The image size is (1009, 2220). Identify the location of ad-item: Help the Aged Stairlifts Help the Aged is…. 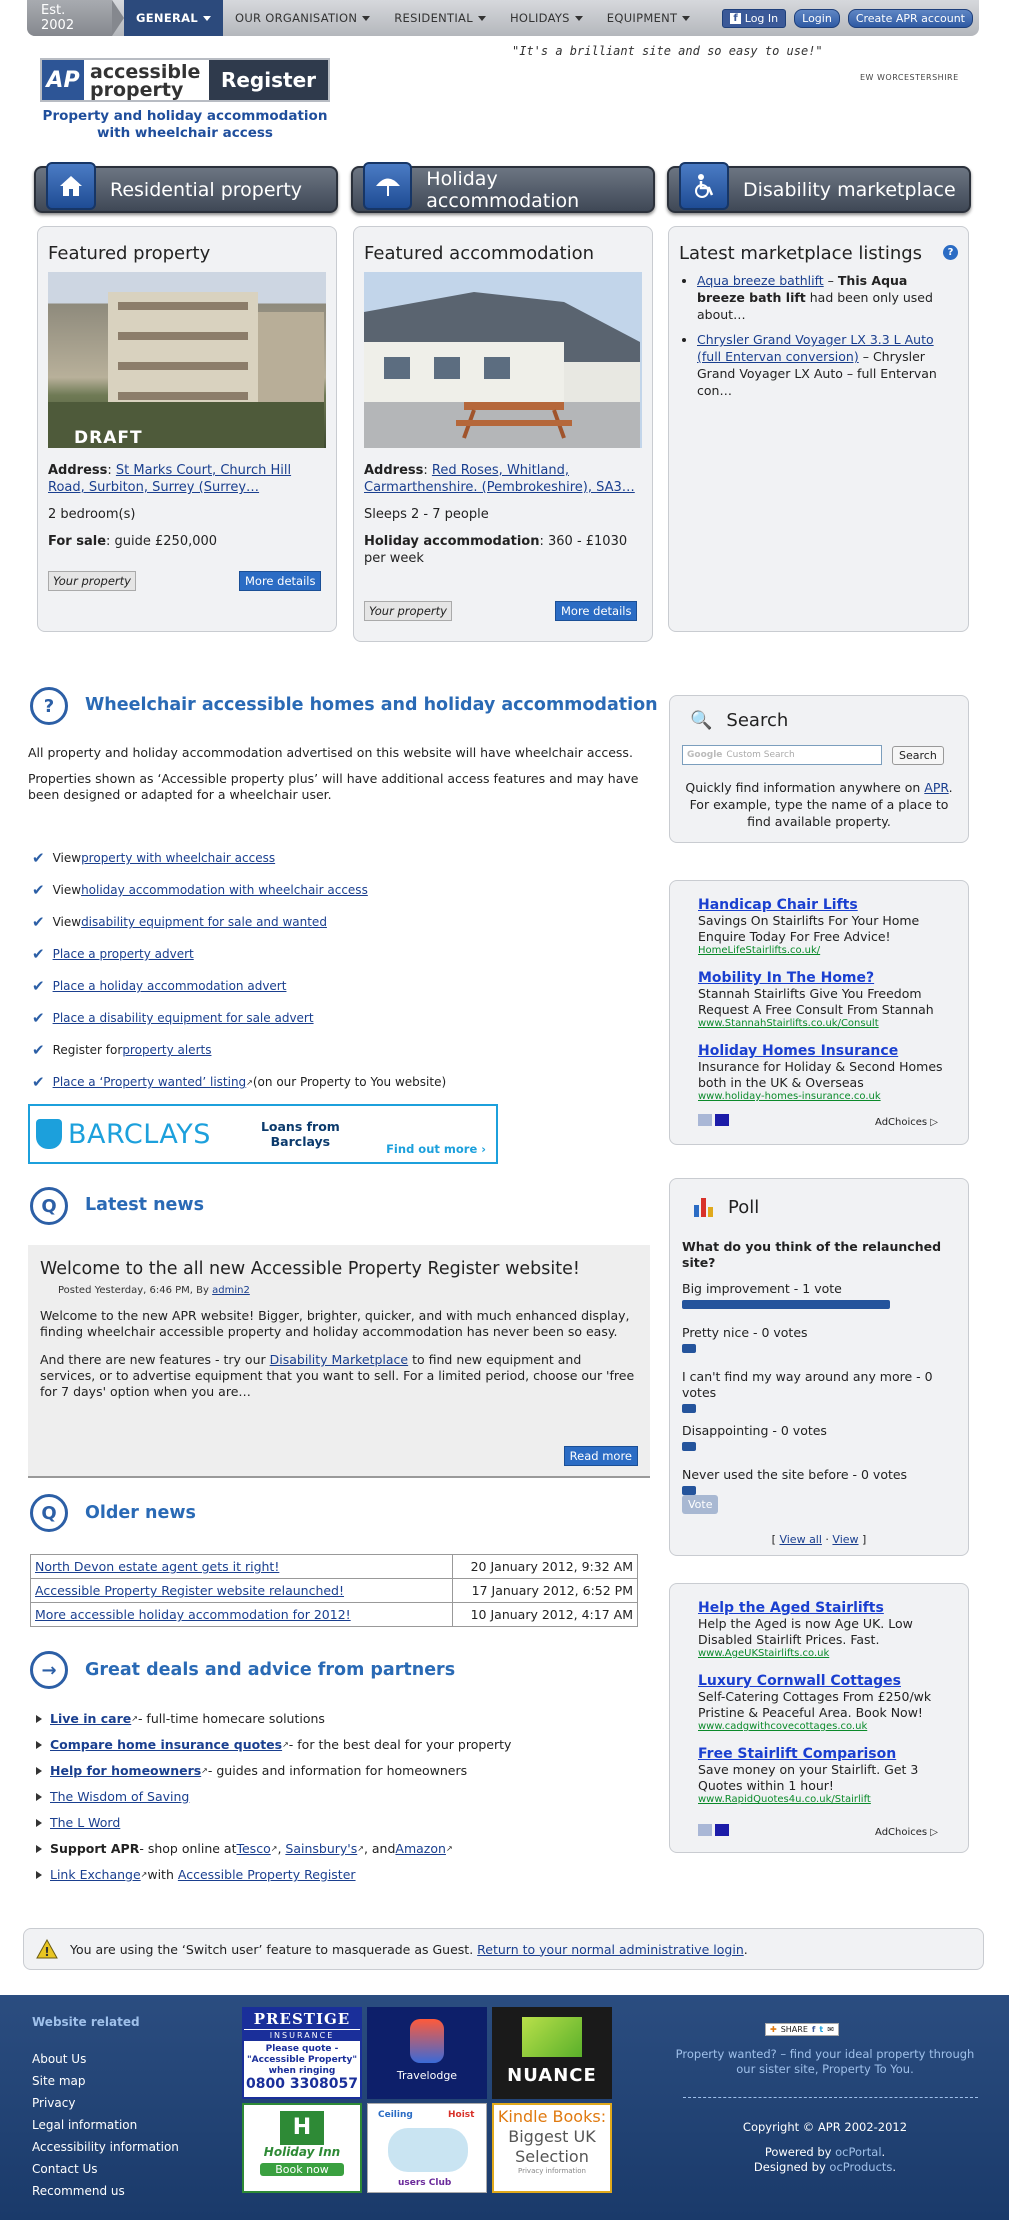
(826, 1629).